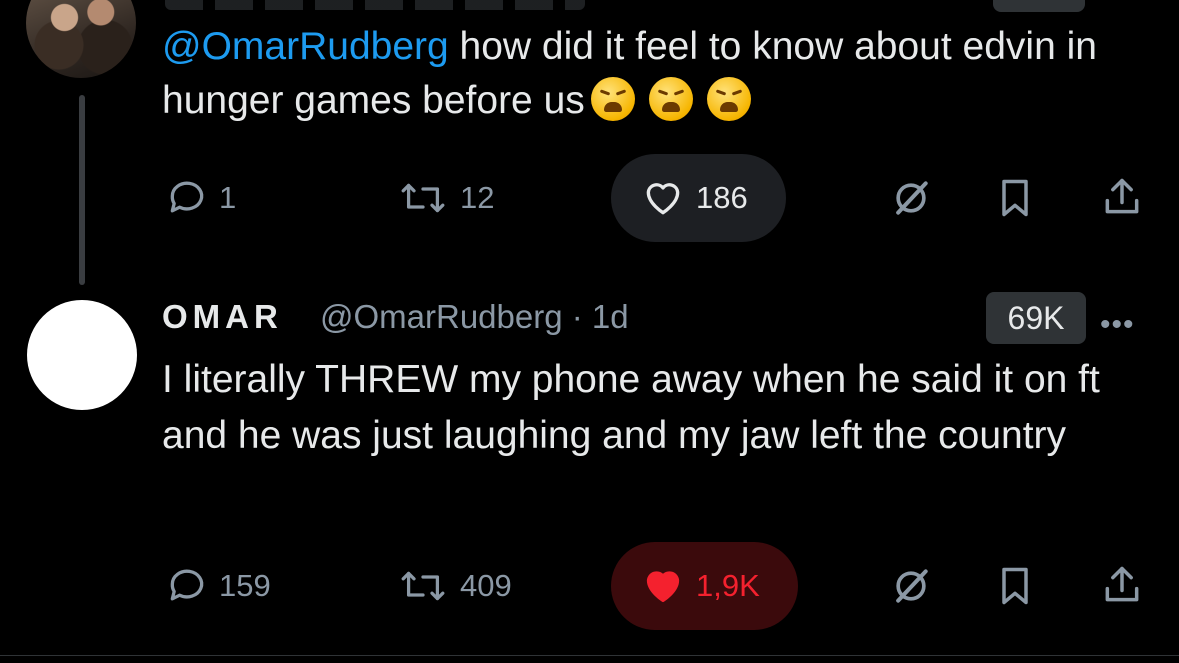 Image resolution: width=1179 pixels, height=663 pixels. What do you see at coordinates (663, 198) in the screenshot?
I see `heart-icon` at bounding box center [663, 198].